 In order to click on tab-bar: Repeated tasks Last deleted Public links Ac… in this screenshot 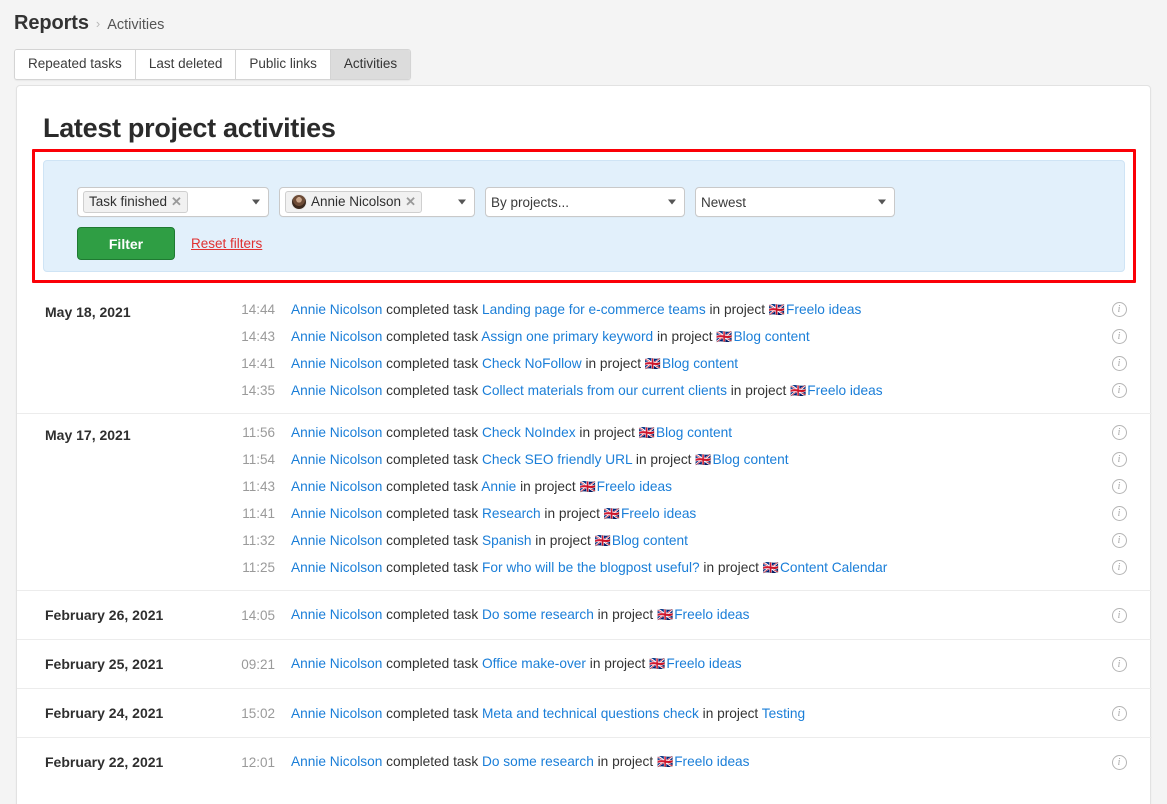, I will do `click(213, 64)`.